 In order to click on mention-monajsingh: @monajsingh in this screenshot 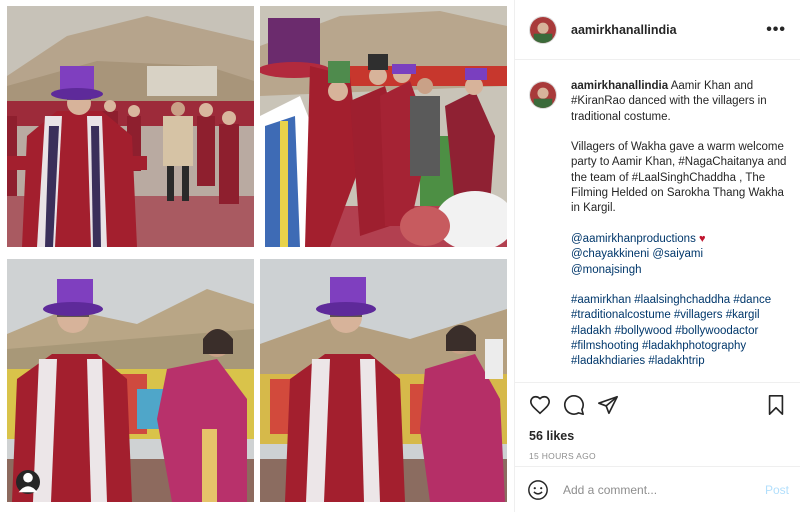, I will do `click(606, 270)`.